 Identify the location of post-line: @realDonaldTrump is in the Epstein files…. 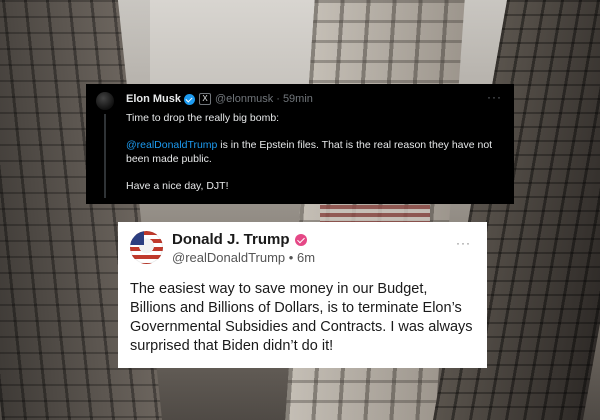
(313, 152).